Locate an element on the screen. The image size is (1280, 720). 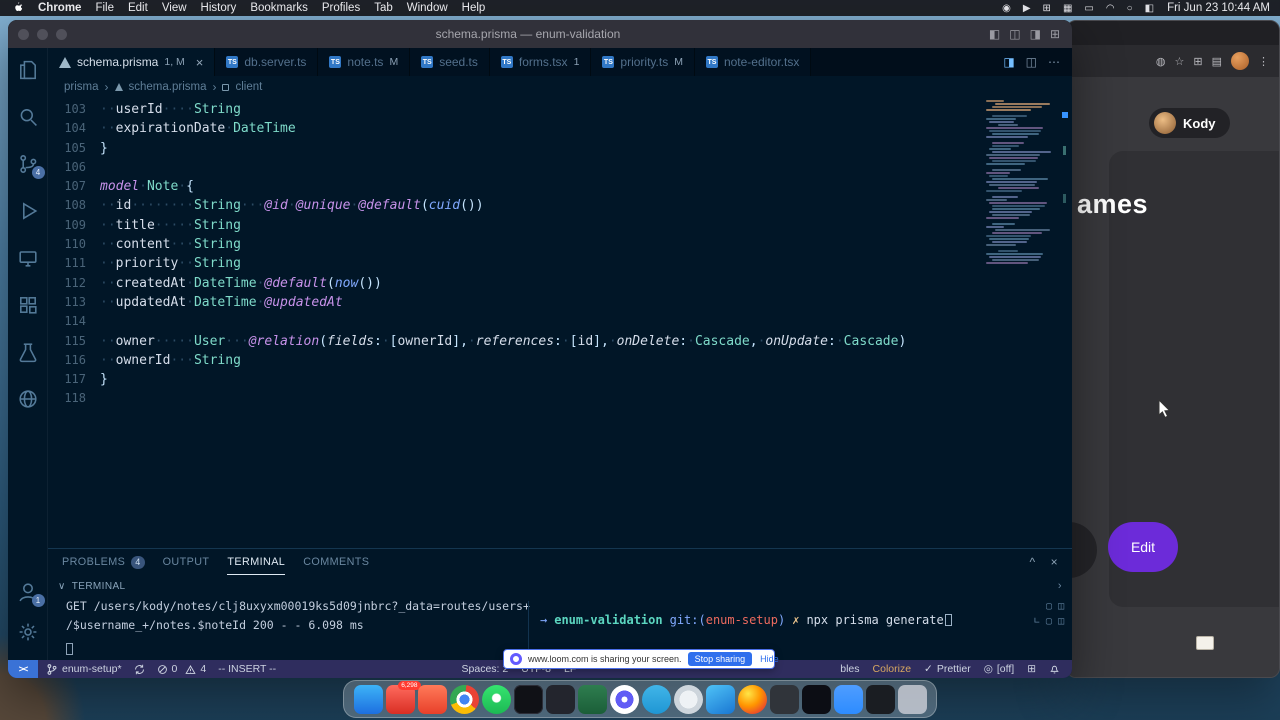
tab-db.server.ts: db.server.ts is located at coordinates (267, 62).